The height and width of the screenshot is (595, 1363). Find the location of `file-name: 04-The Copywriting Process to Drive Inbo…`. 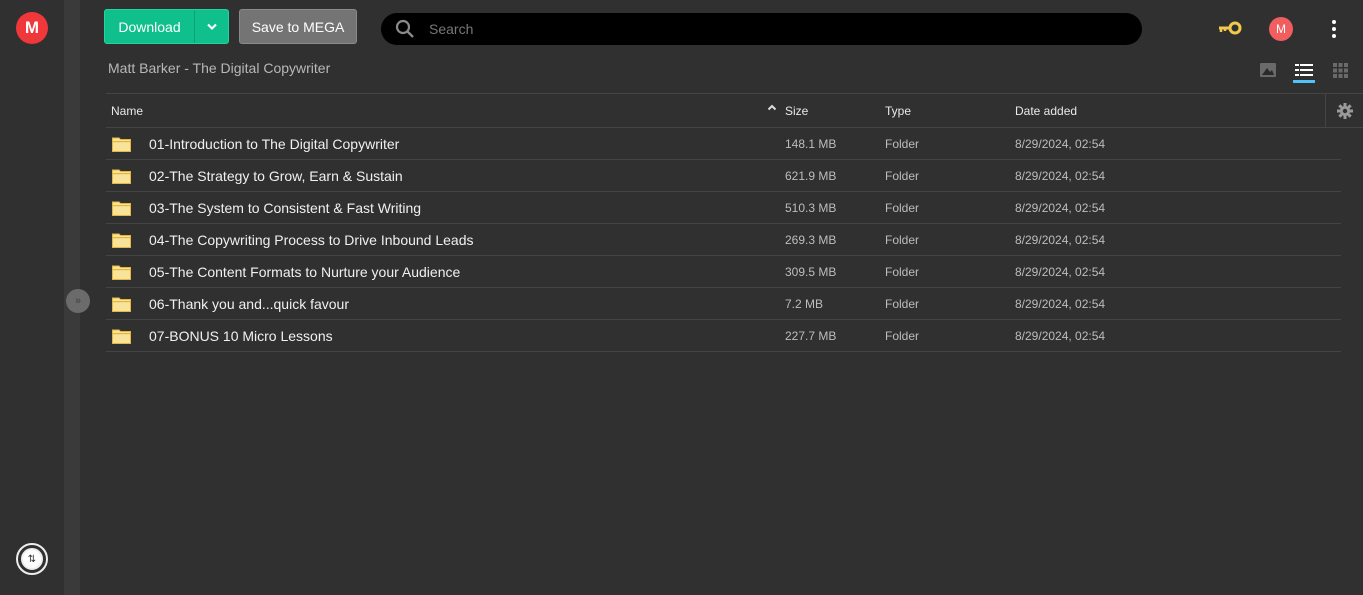

file-name: 04-The Copywriting Process to Drive Inbo… is located at coordinates (311, 239).